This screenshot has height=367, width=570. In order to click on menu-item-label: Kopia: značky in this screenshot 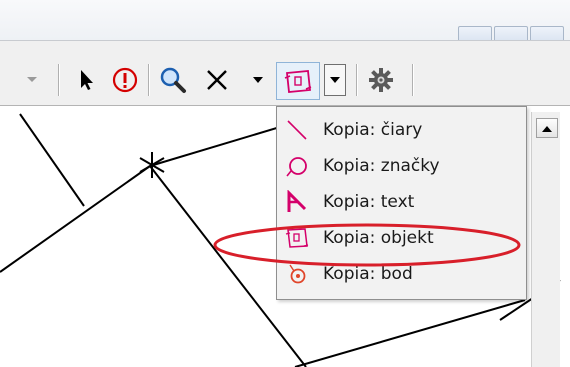, I will do `click(381, 166)`.